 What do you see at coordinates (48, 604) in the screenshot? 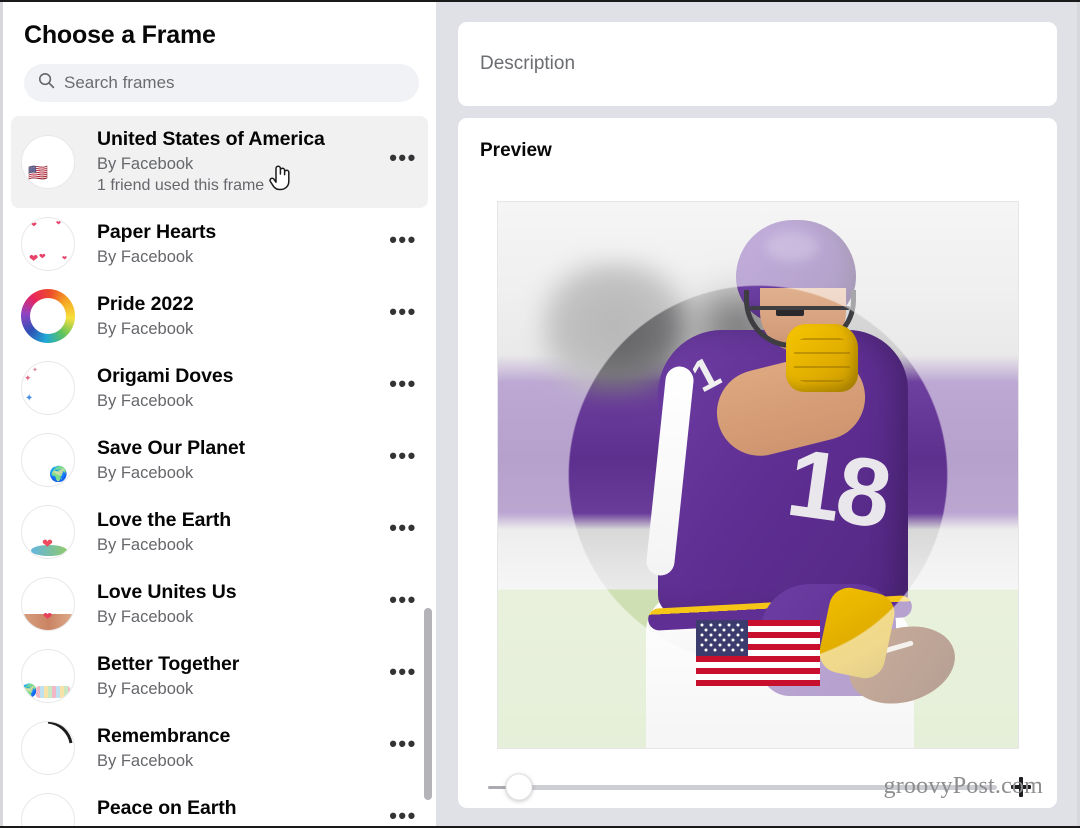
I see `love-unites-us-frame-thumb: ❤` at bounding box center [48, 604].